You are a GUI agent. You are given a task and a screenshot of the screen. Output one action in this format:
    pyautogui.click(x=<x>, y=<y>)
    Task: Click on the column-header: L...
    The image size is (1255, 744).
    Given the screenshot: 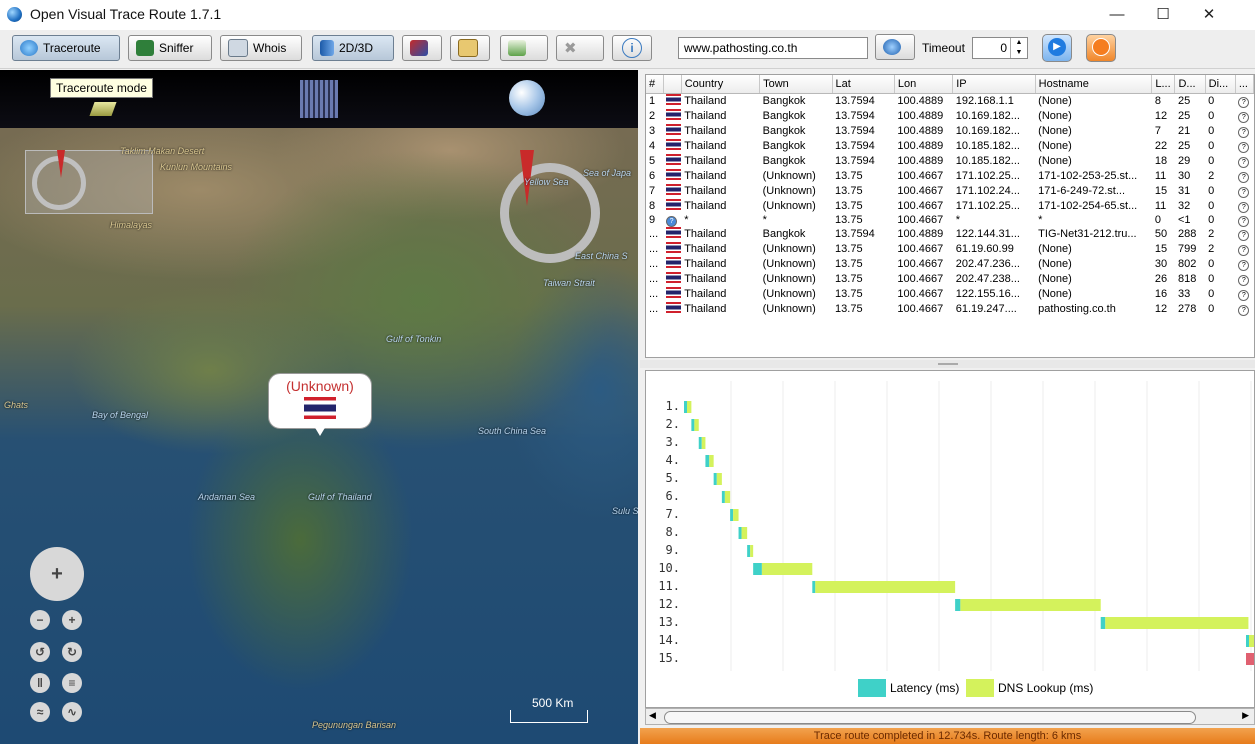 What is the action you would take?
    pyautogui.click(x=1163, y=84)
    